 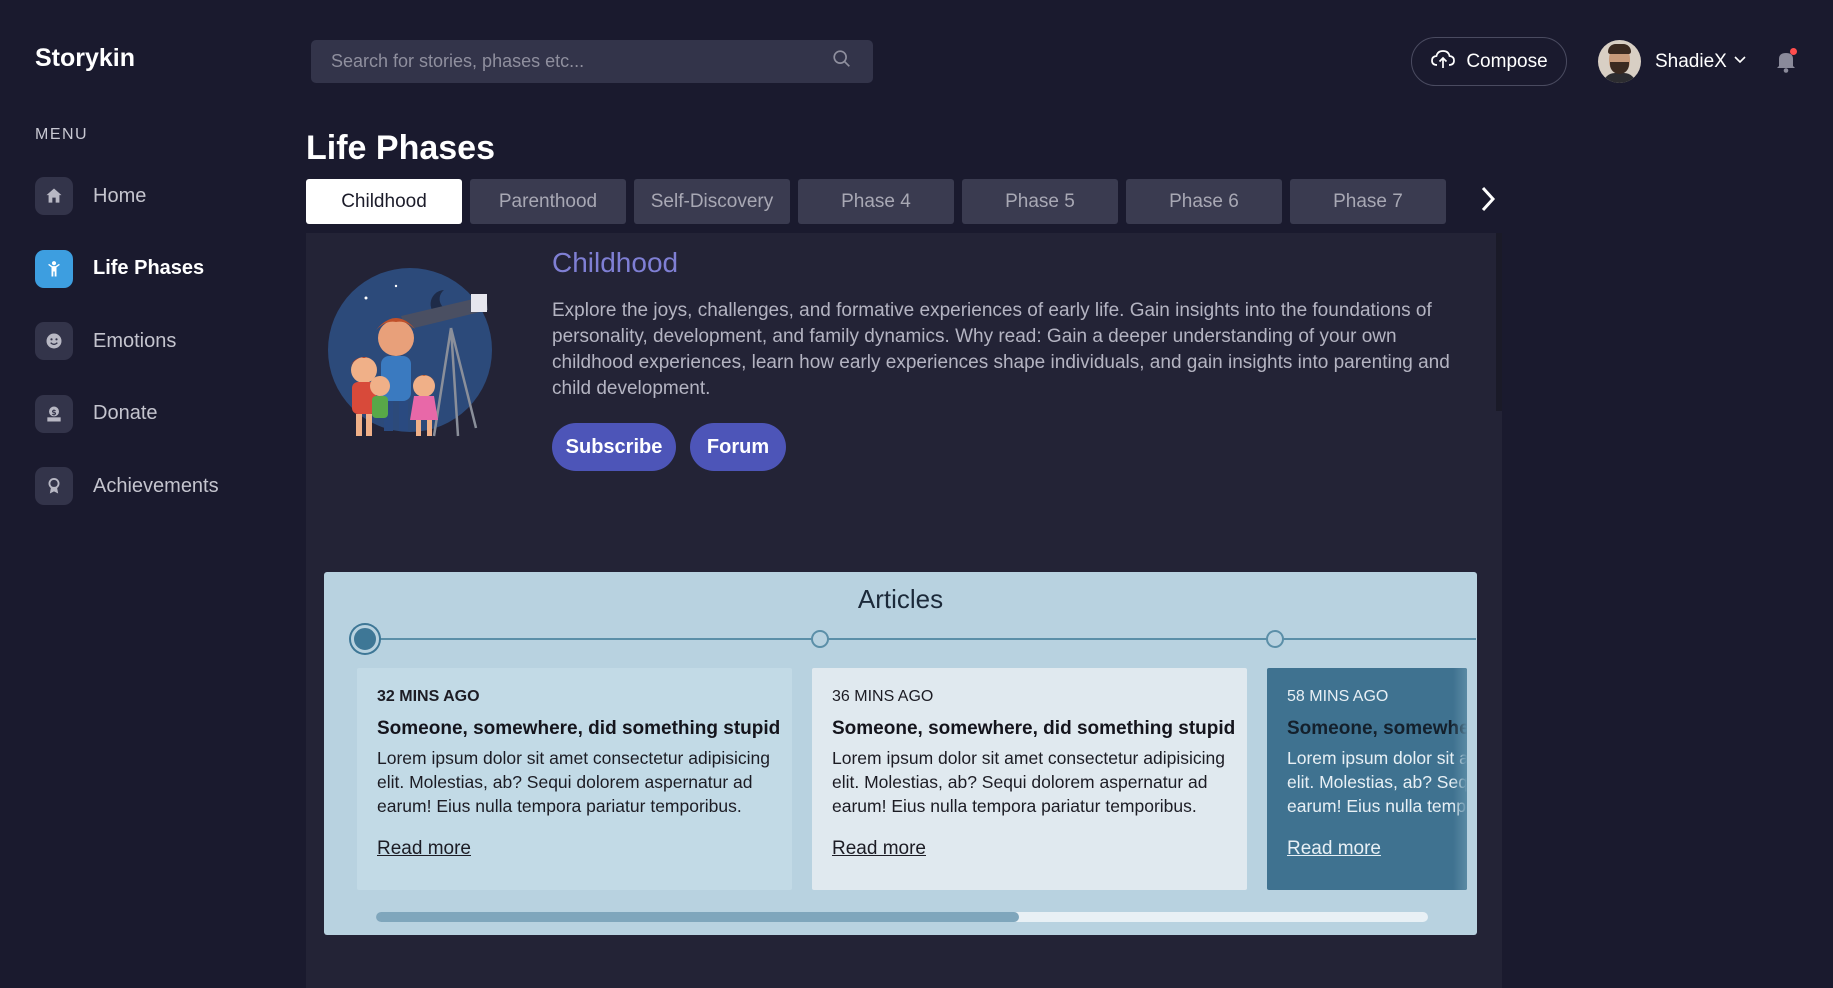 What do you see at coordinates (135, 340) in the screenshot?
I see `sidebar-item-label: Emotions` at bounding box center [135, 340].